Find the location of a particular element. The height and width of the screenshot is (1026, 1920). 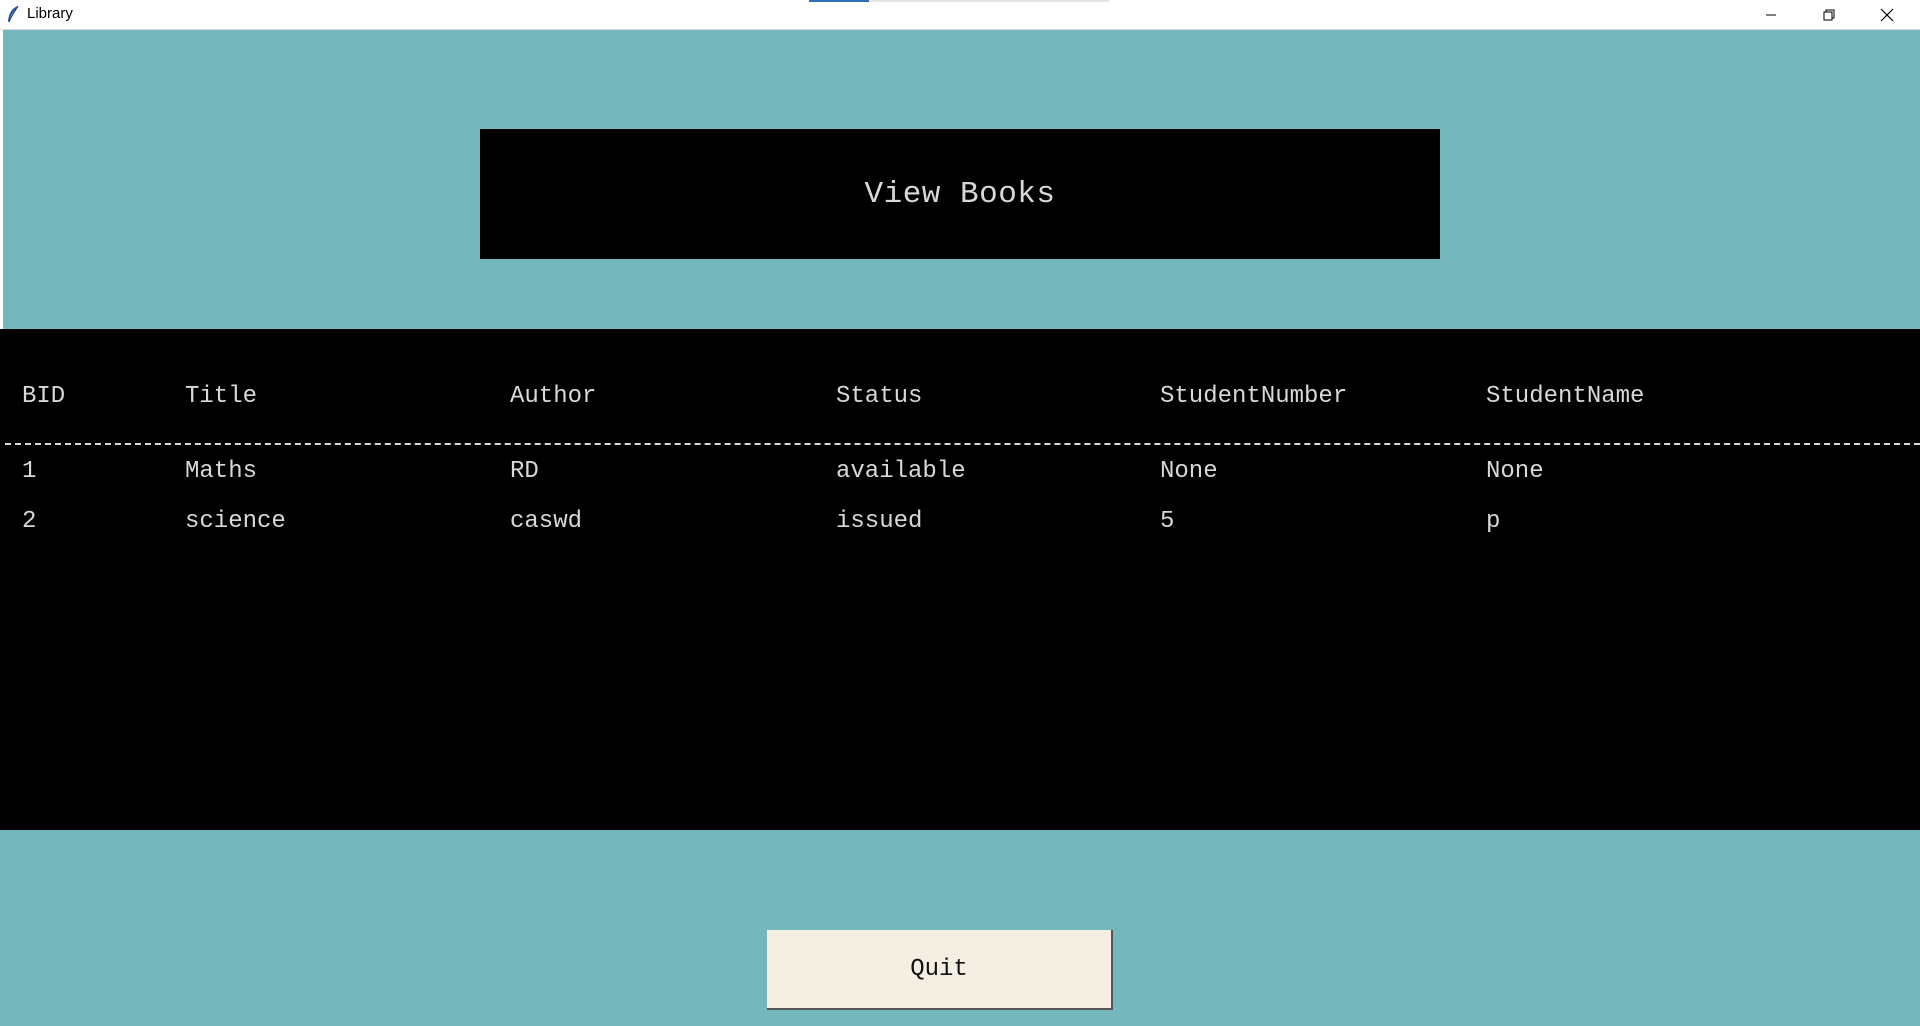

minimize-button is located at coordinates (1771, 14).